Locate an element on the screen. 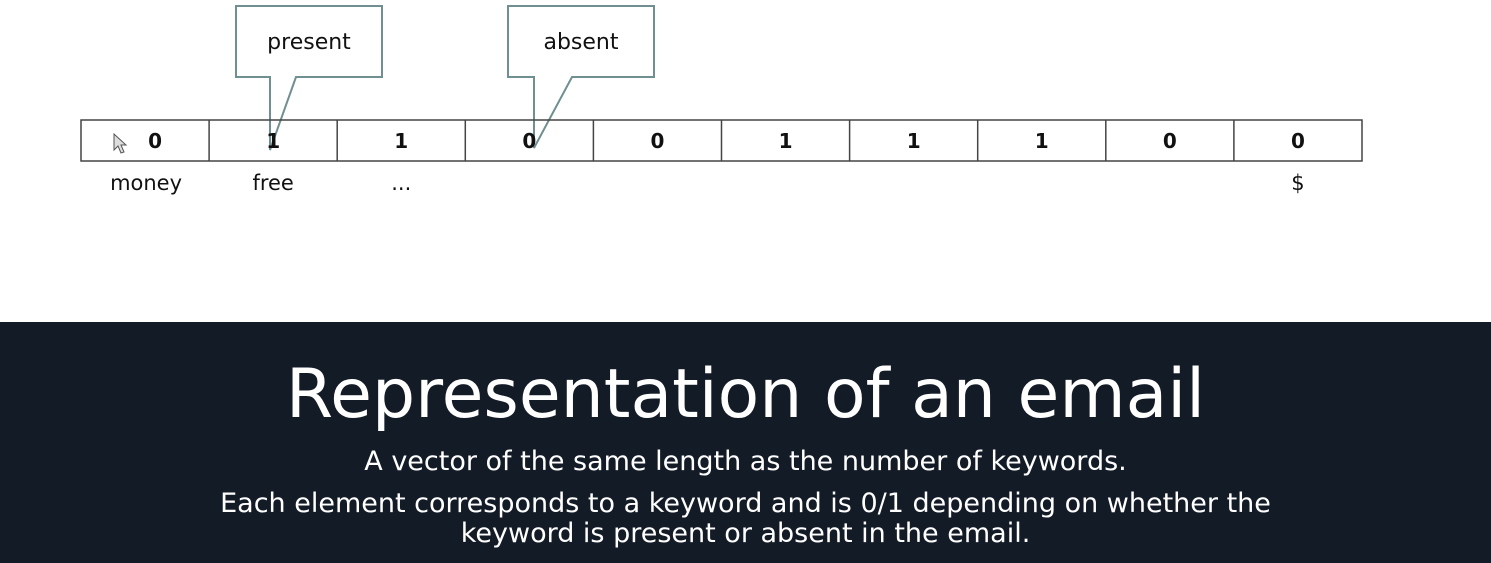 This screenshot has height=563, width=1491. present-callout-box is located at coordinates (309, 78).